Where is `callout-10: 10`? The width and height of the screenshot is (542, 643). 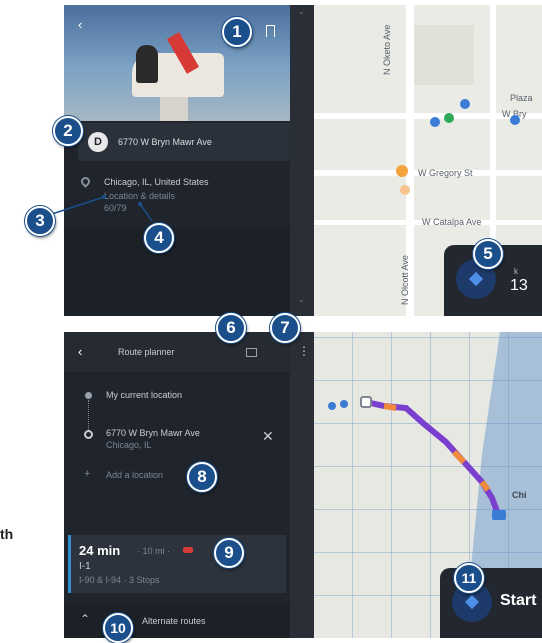 callout-10: 10 is located at coordinates (118, 628).